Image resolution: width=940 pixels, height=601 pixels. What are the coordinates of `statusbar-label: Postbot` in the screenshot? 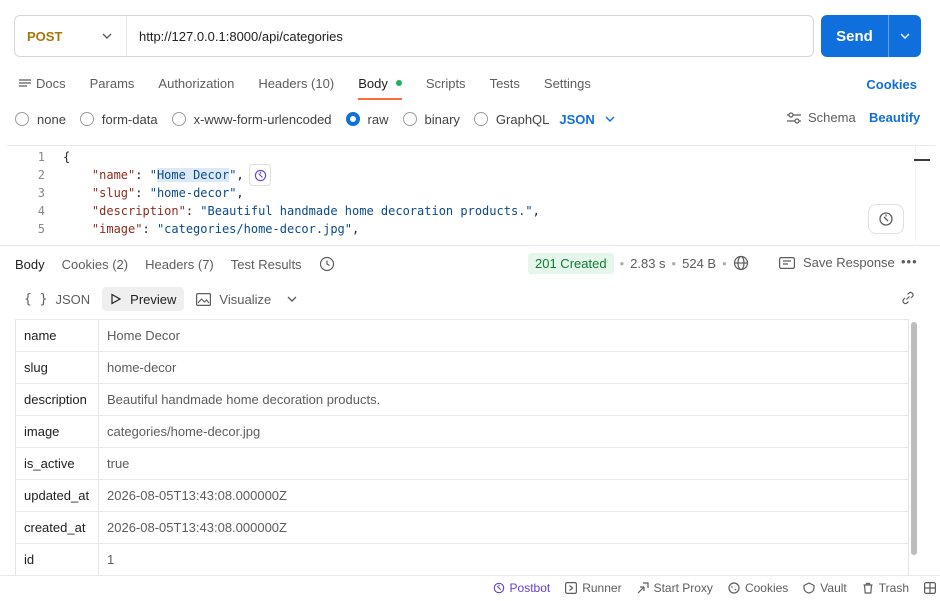 It's located at (530, 588).